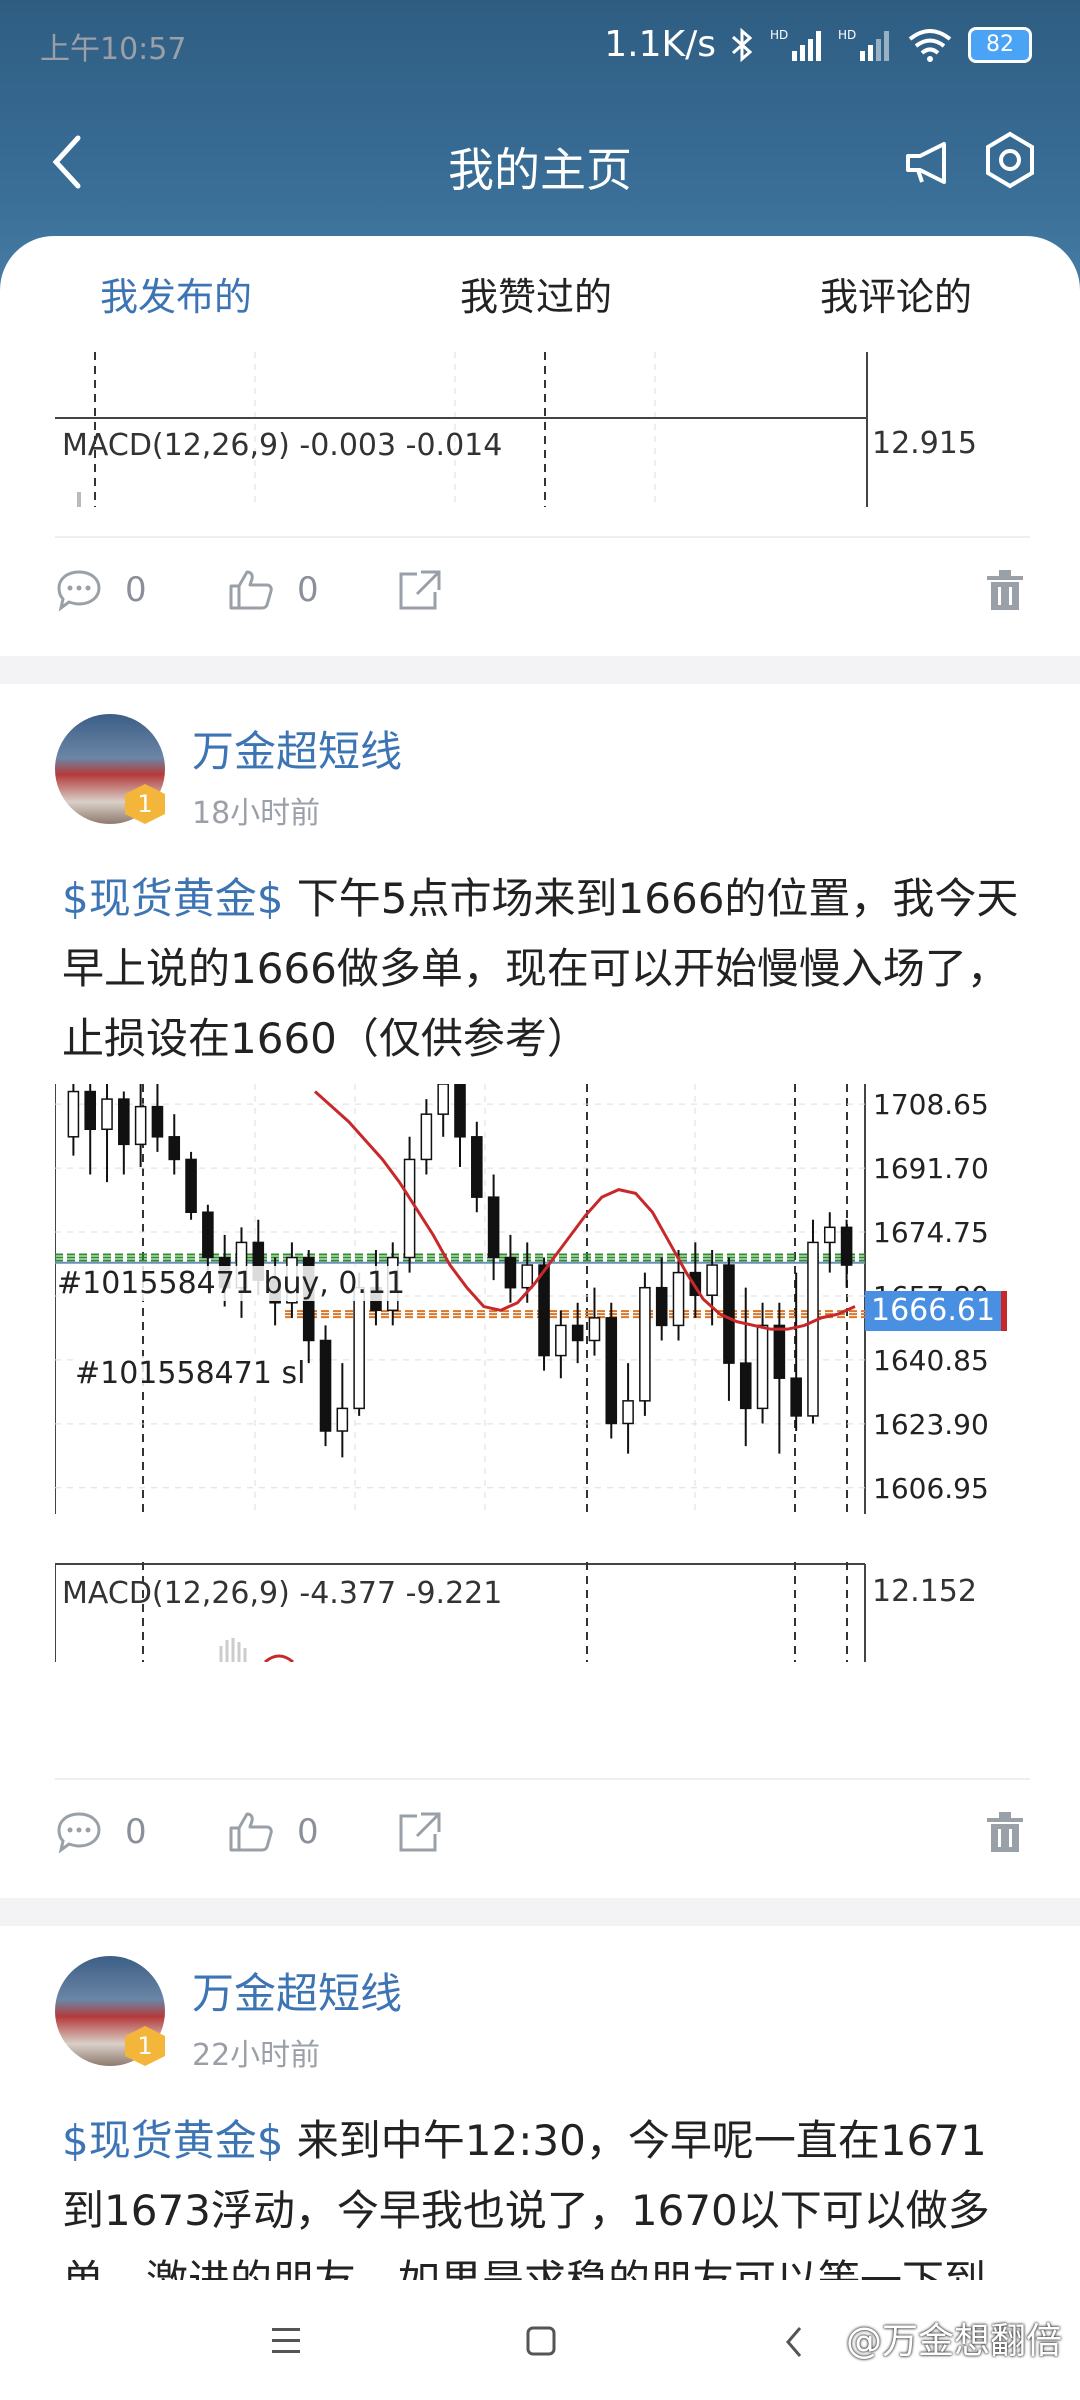 The height and width of the screenshot is (2400, 1080). What do you see at coordinates (176, 293) in the screenshot?
I see `tab-published: 我发布的` at bounding box center [176, 293].